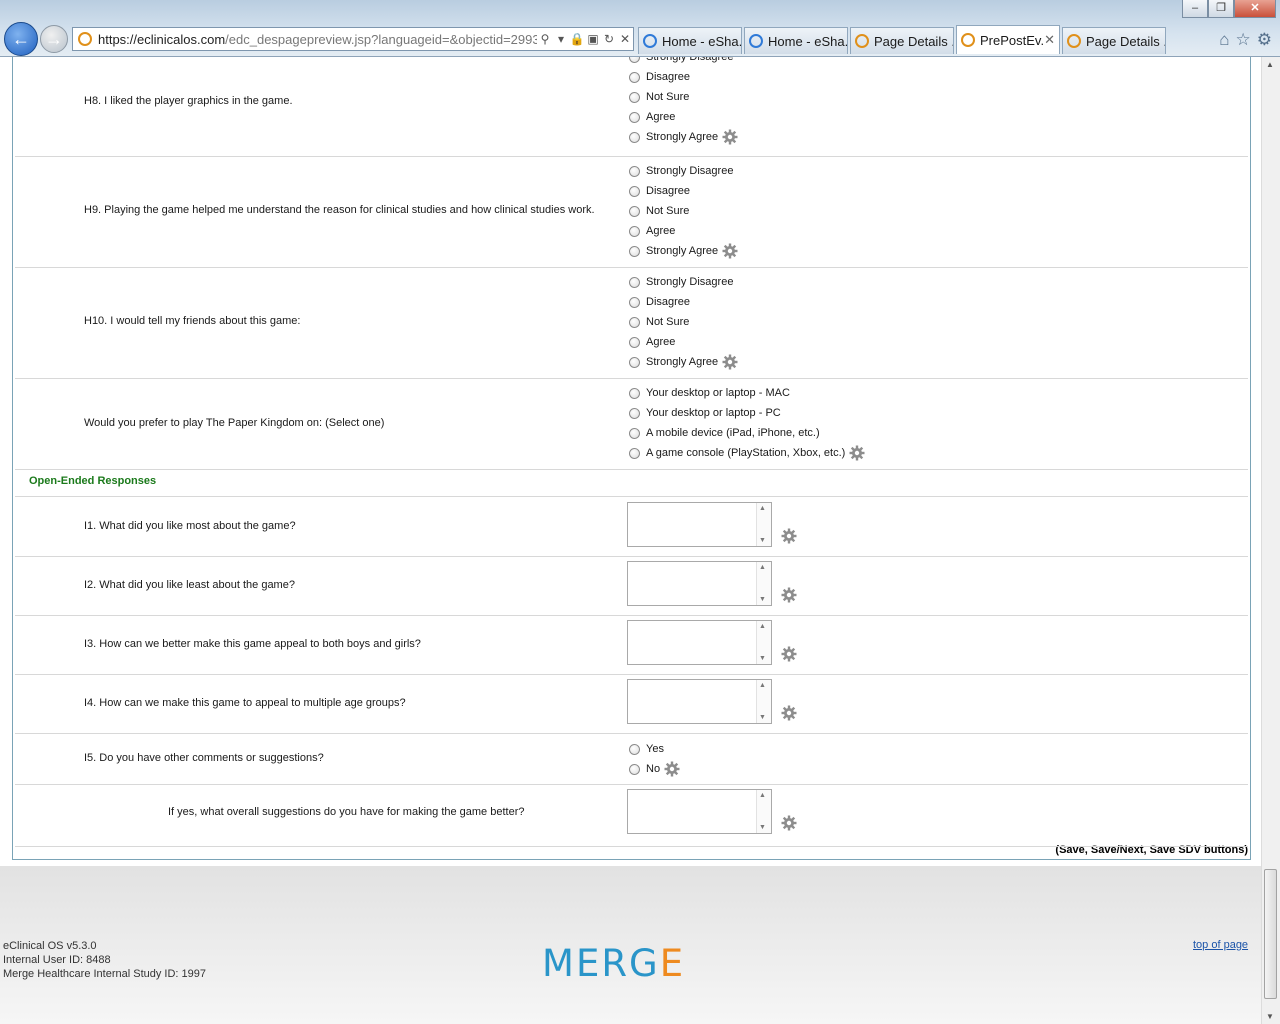 This screenshot has height=1024, width=1280. I want to click on radio-option: Yes, so click(654, 749).